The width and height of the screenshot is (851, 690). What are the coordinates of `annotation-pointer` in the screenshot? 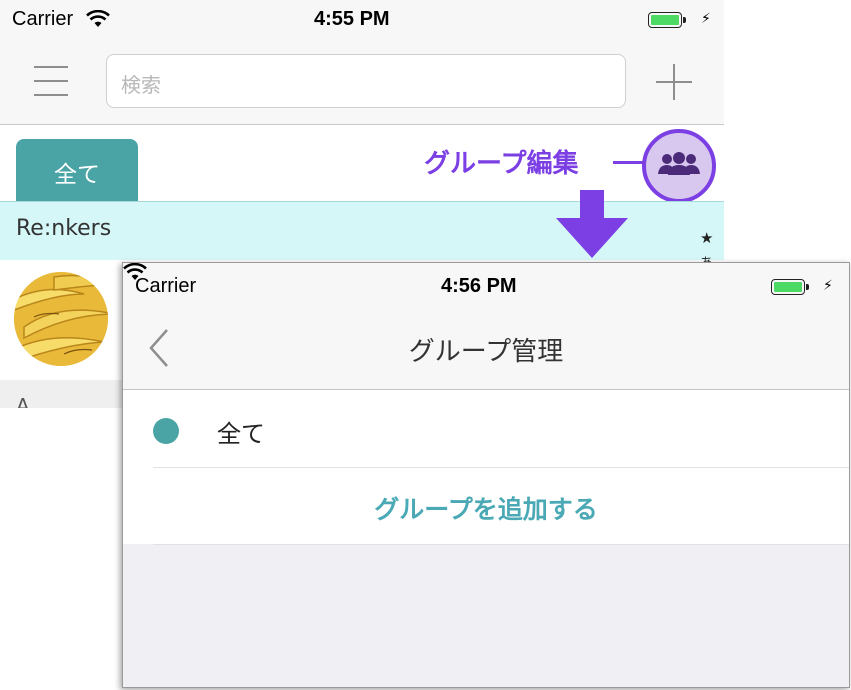 It's located at (628, 162).